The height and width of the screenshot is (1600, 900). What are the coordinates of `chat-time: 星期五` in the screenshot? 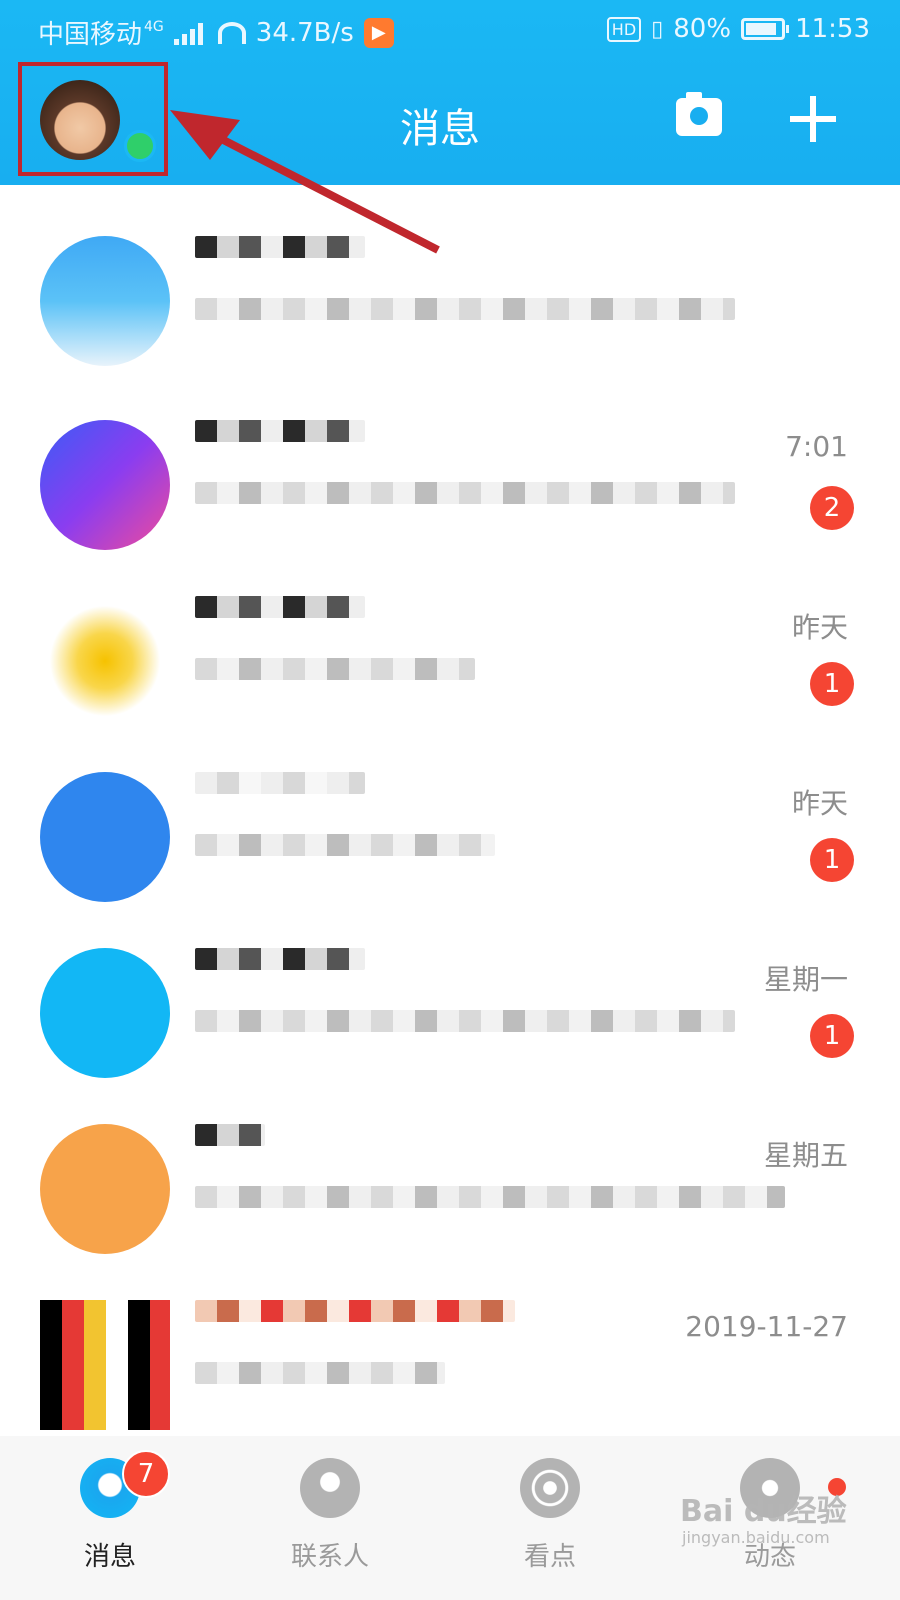 It's located at (805, 1155).